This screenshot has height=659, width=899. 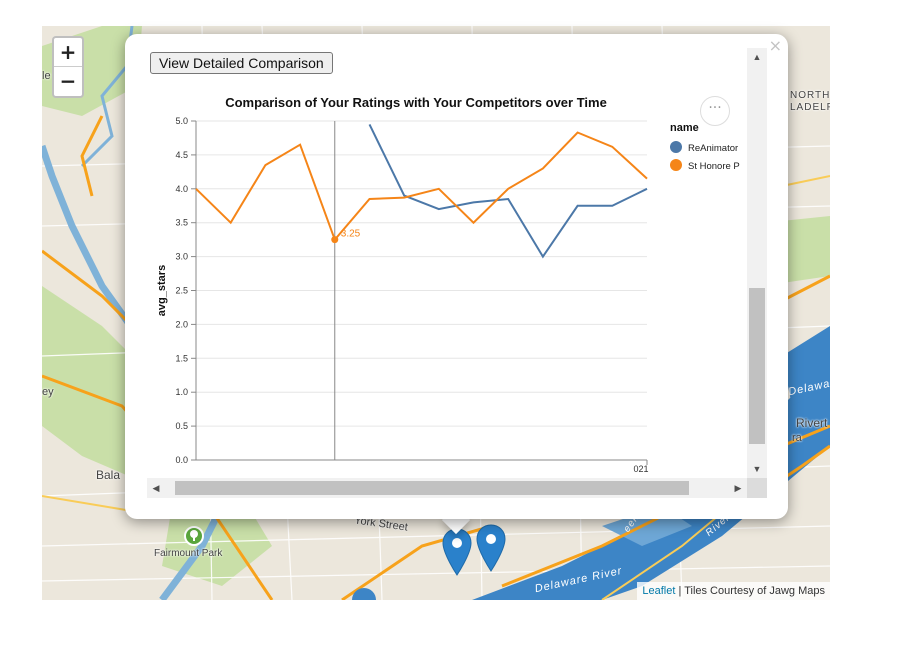 What do you see at coordinates (181, 189) in the screenshot?
I see `y-tick-label: 4.0` at bounding box center [181, 189].